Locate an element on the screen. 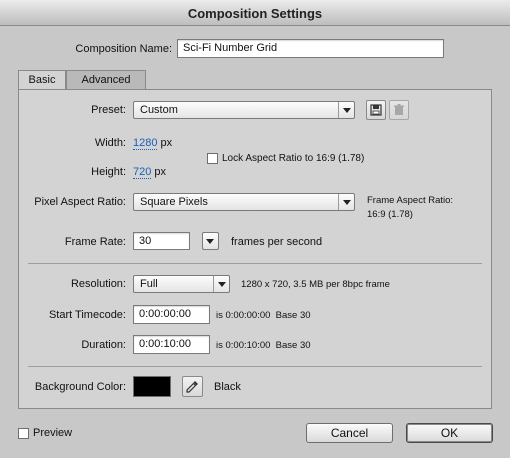 The width and height of the screenshot is (510, 458). trash-icon is located at coordinates (399, 109).